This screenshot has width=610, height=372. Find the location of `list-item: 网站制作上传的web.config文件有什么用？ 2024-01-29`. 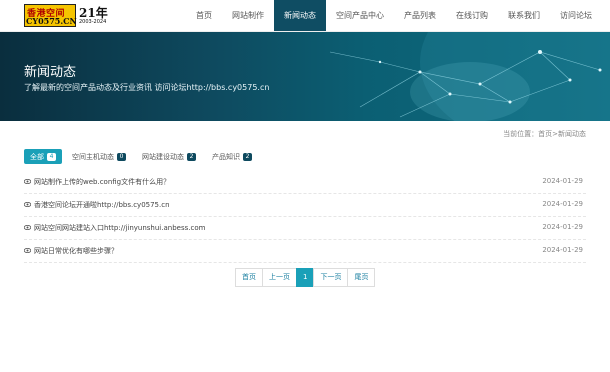

list-item: 网站制作上传的web.config文件有什么用？ 2024-01-29 is located at coordinates (305, 182).